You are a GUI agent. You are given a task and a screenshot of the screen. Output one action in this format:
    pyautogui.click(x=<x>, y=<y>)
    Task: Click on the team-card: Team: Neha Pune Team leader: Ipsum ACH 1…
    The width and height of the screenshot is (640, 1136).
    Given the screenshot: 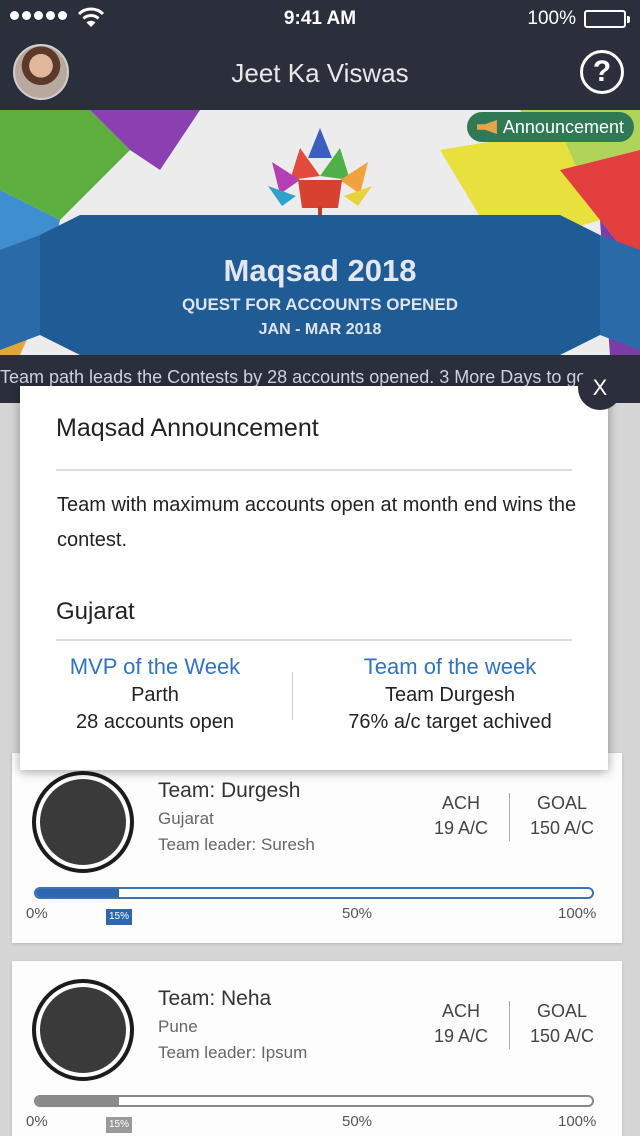 What is the action you would take?
    pyautogui.click(x=317, y=1048)
    